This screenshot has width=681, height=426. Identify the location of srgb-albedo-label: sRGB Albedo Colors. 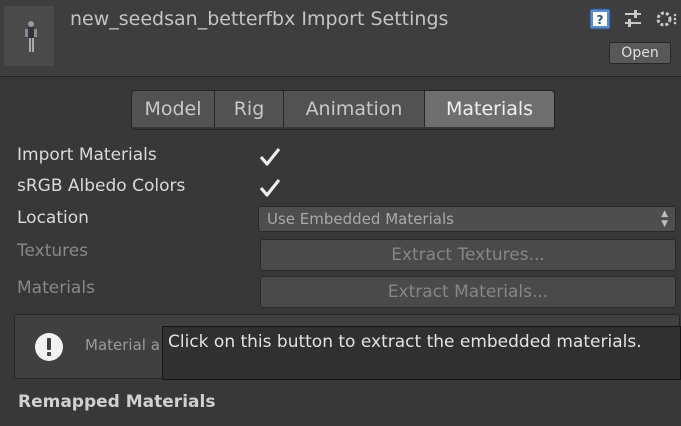
(101, 186).